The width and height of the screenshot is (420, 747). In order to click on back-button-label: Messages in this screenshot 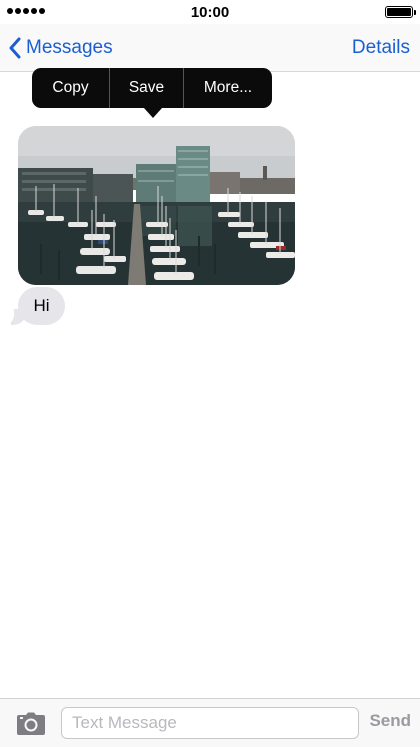, I will do `click(69, 47)`.